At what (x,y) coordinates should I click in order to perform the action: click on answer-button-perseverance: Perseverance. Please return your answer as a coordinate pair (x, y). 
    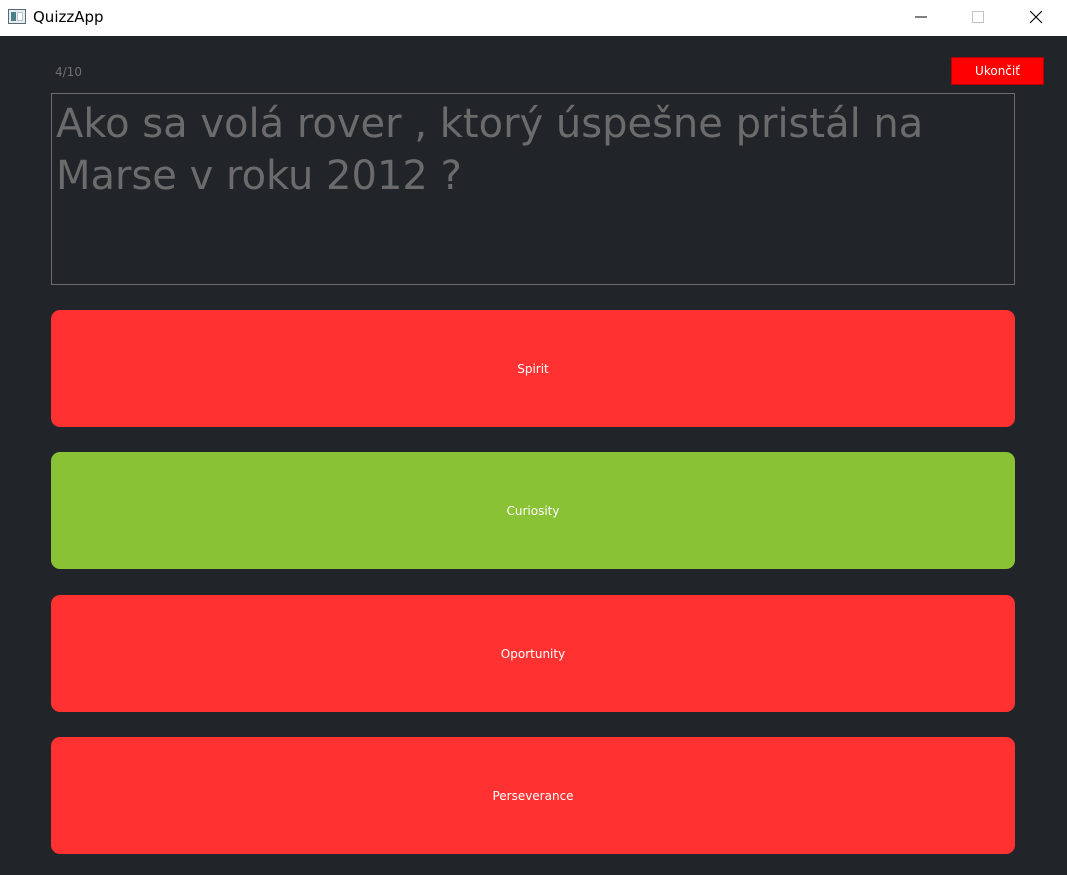
    Looking at the image, I should click on (533, 795).